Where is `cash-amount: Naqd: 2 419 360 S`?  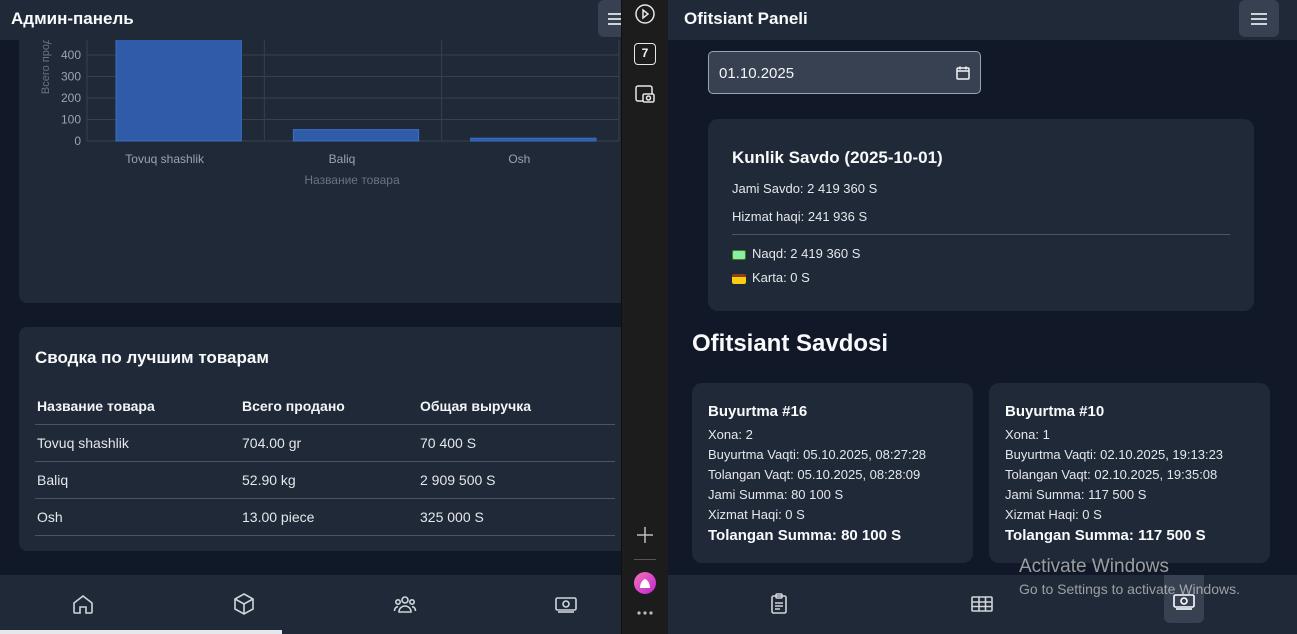 cash-amount: Naqd: 2 419 360 S is located at coordinates (806, 253).